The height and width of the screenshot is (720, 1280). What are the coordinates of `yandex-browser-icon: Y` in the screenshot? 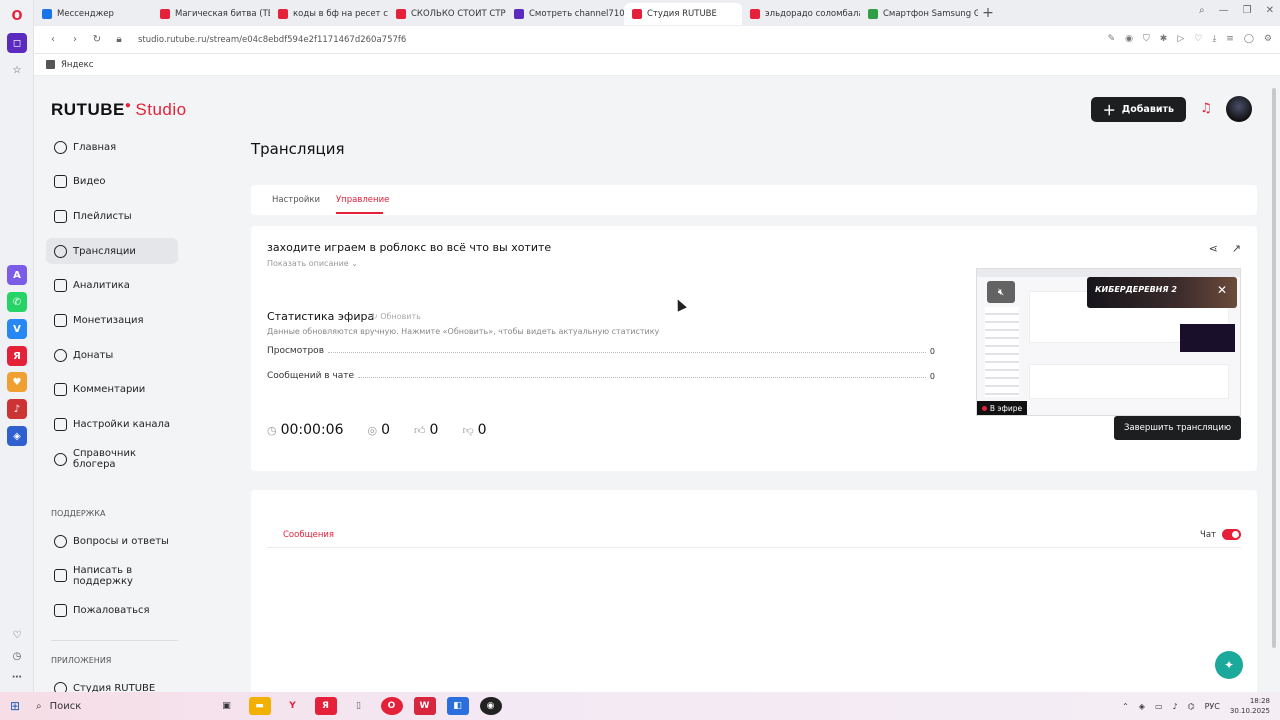 It's located at (293, 706).